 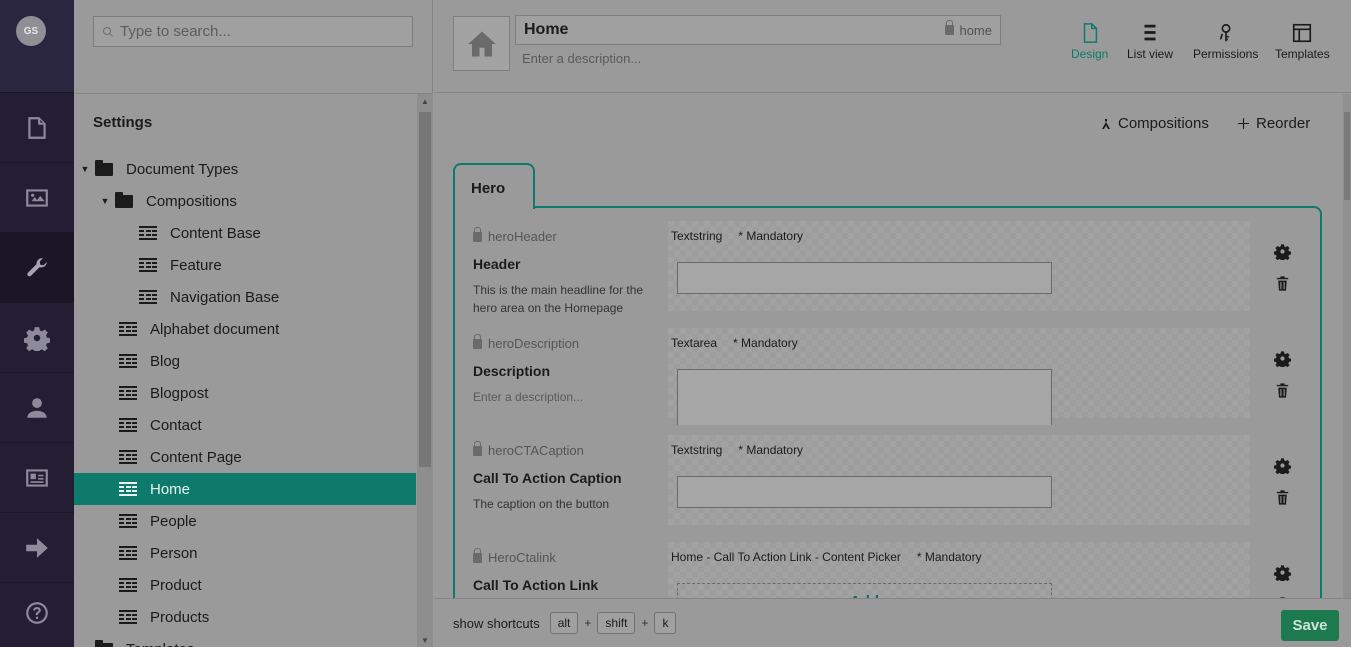 What do you see at coordinates (481, 43) in the screenshot?
I see `icon-picker` at bounding box center [481, 43].